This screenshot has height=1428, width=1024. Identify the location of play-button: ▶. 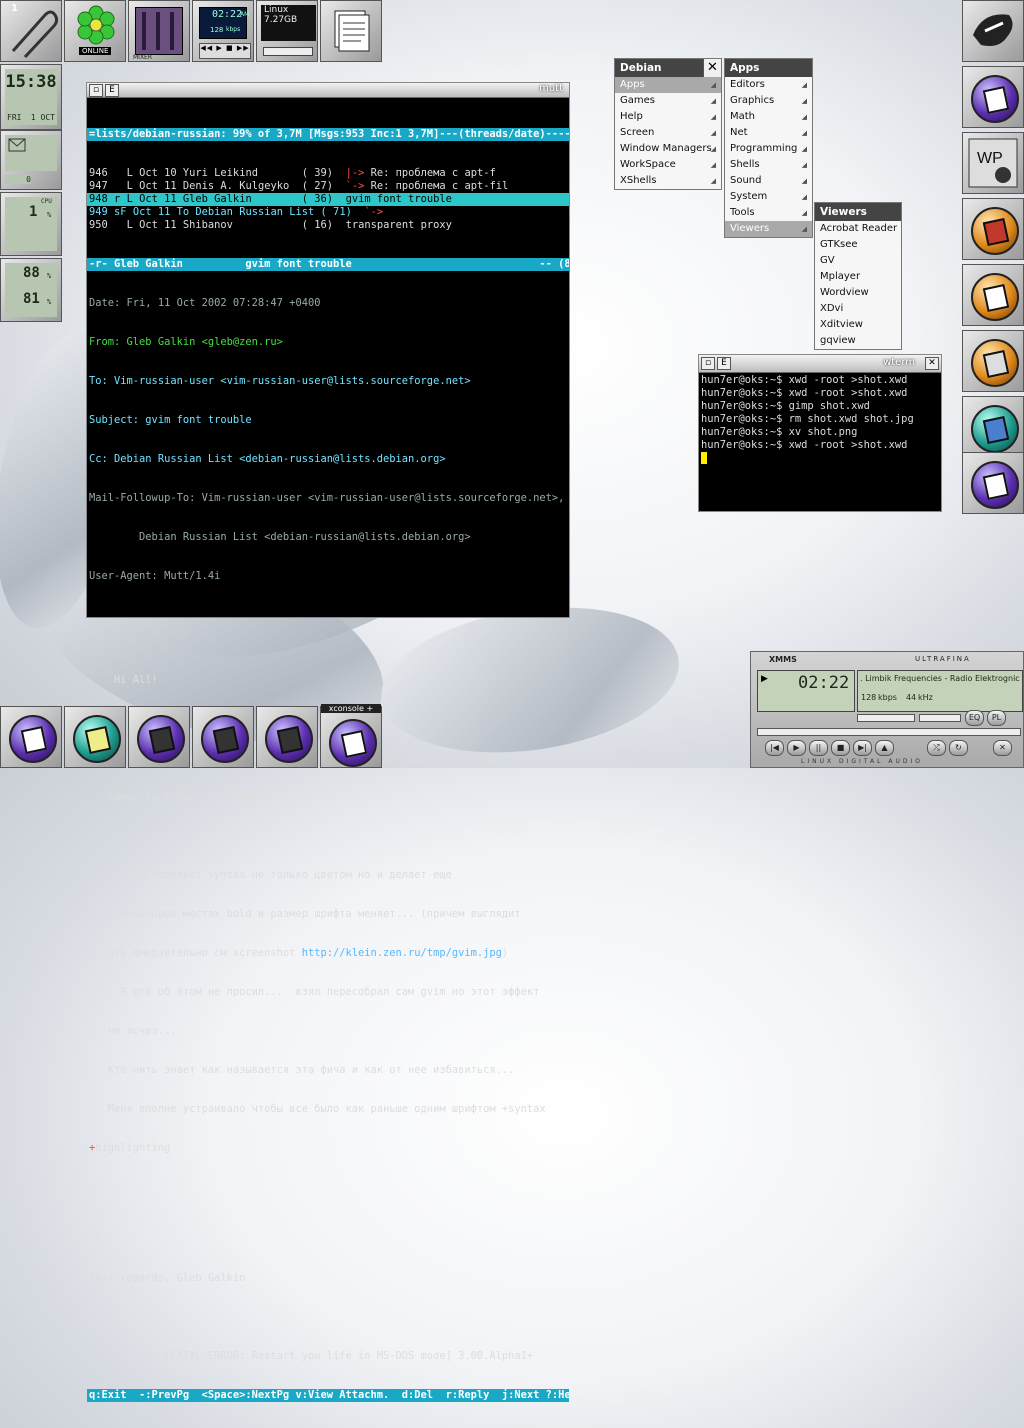
(796, 748).